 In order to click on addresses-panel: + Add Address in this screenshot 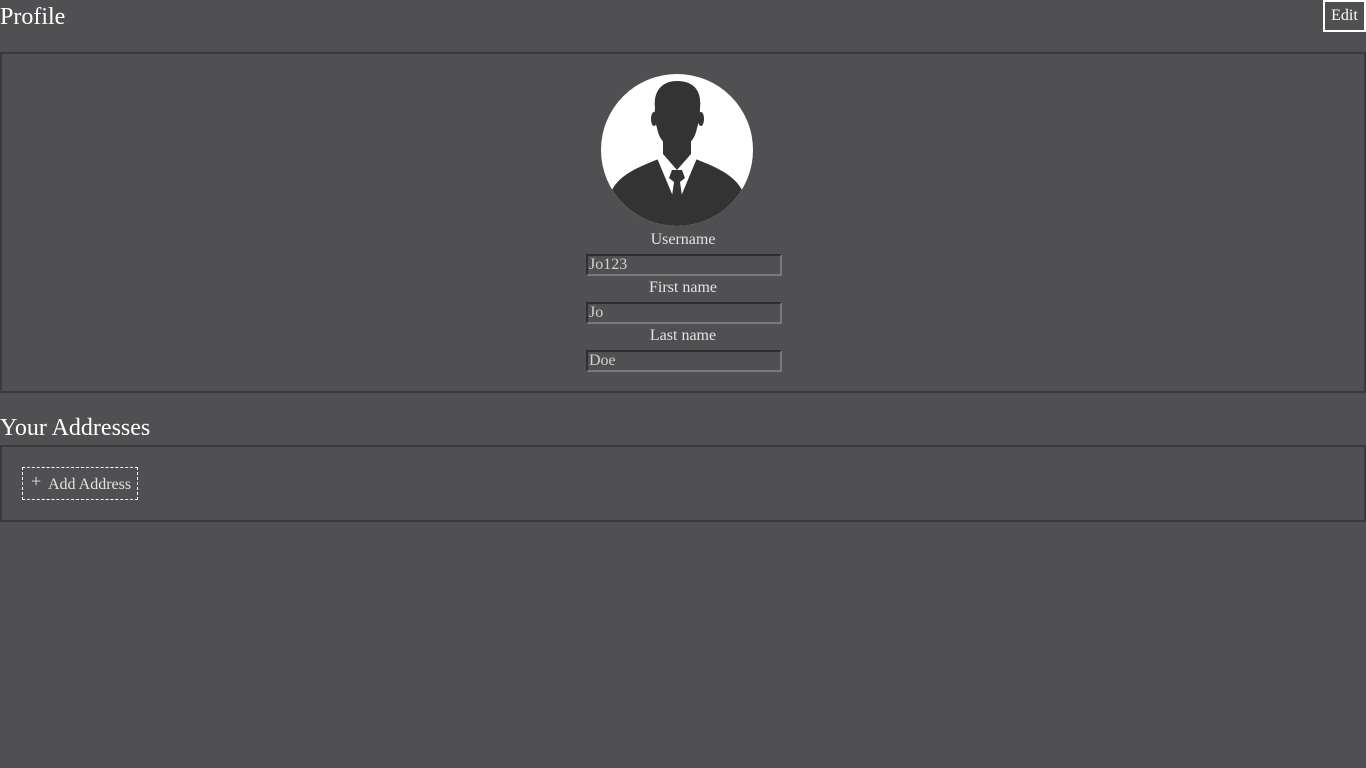, I will do `click(683, 483)`.